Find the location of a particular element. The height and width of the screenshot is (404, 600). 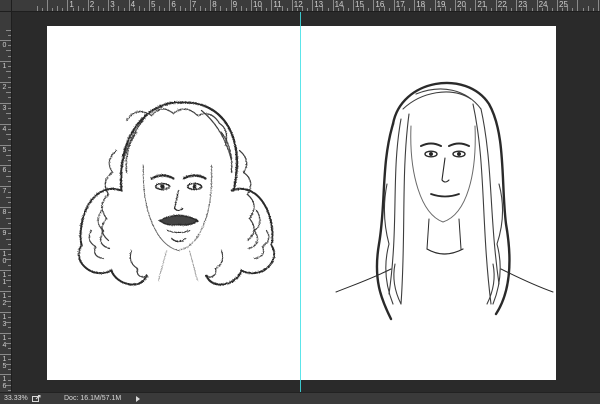

ruler-label: 0 is located at coordinates (4, 45).